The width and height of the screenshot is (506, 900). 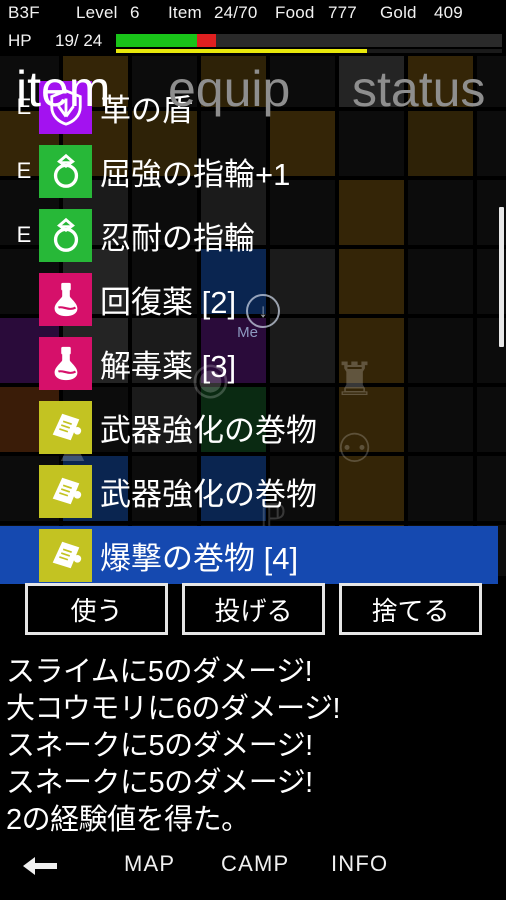 I want to click on food-label: Food, so click(x=295, y=12).